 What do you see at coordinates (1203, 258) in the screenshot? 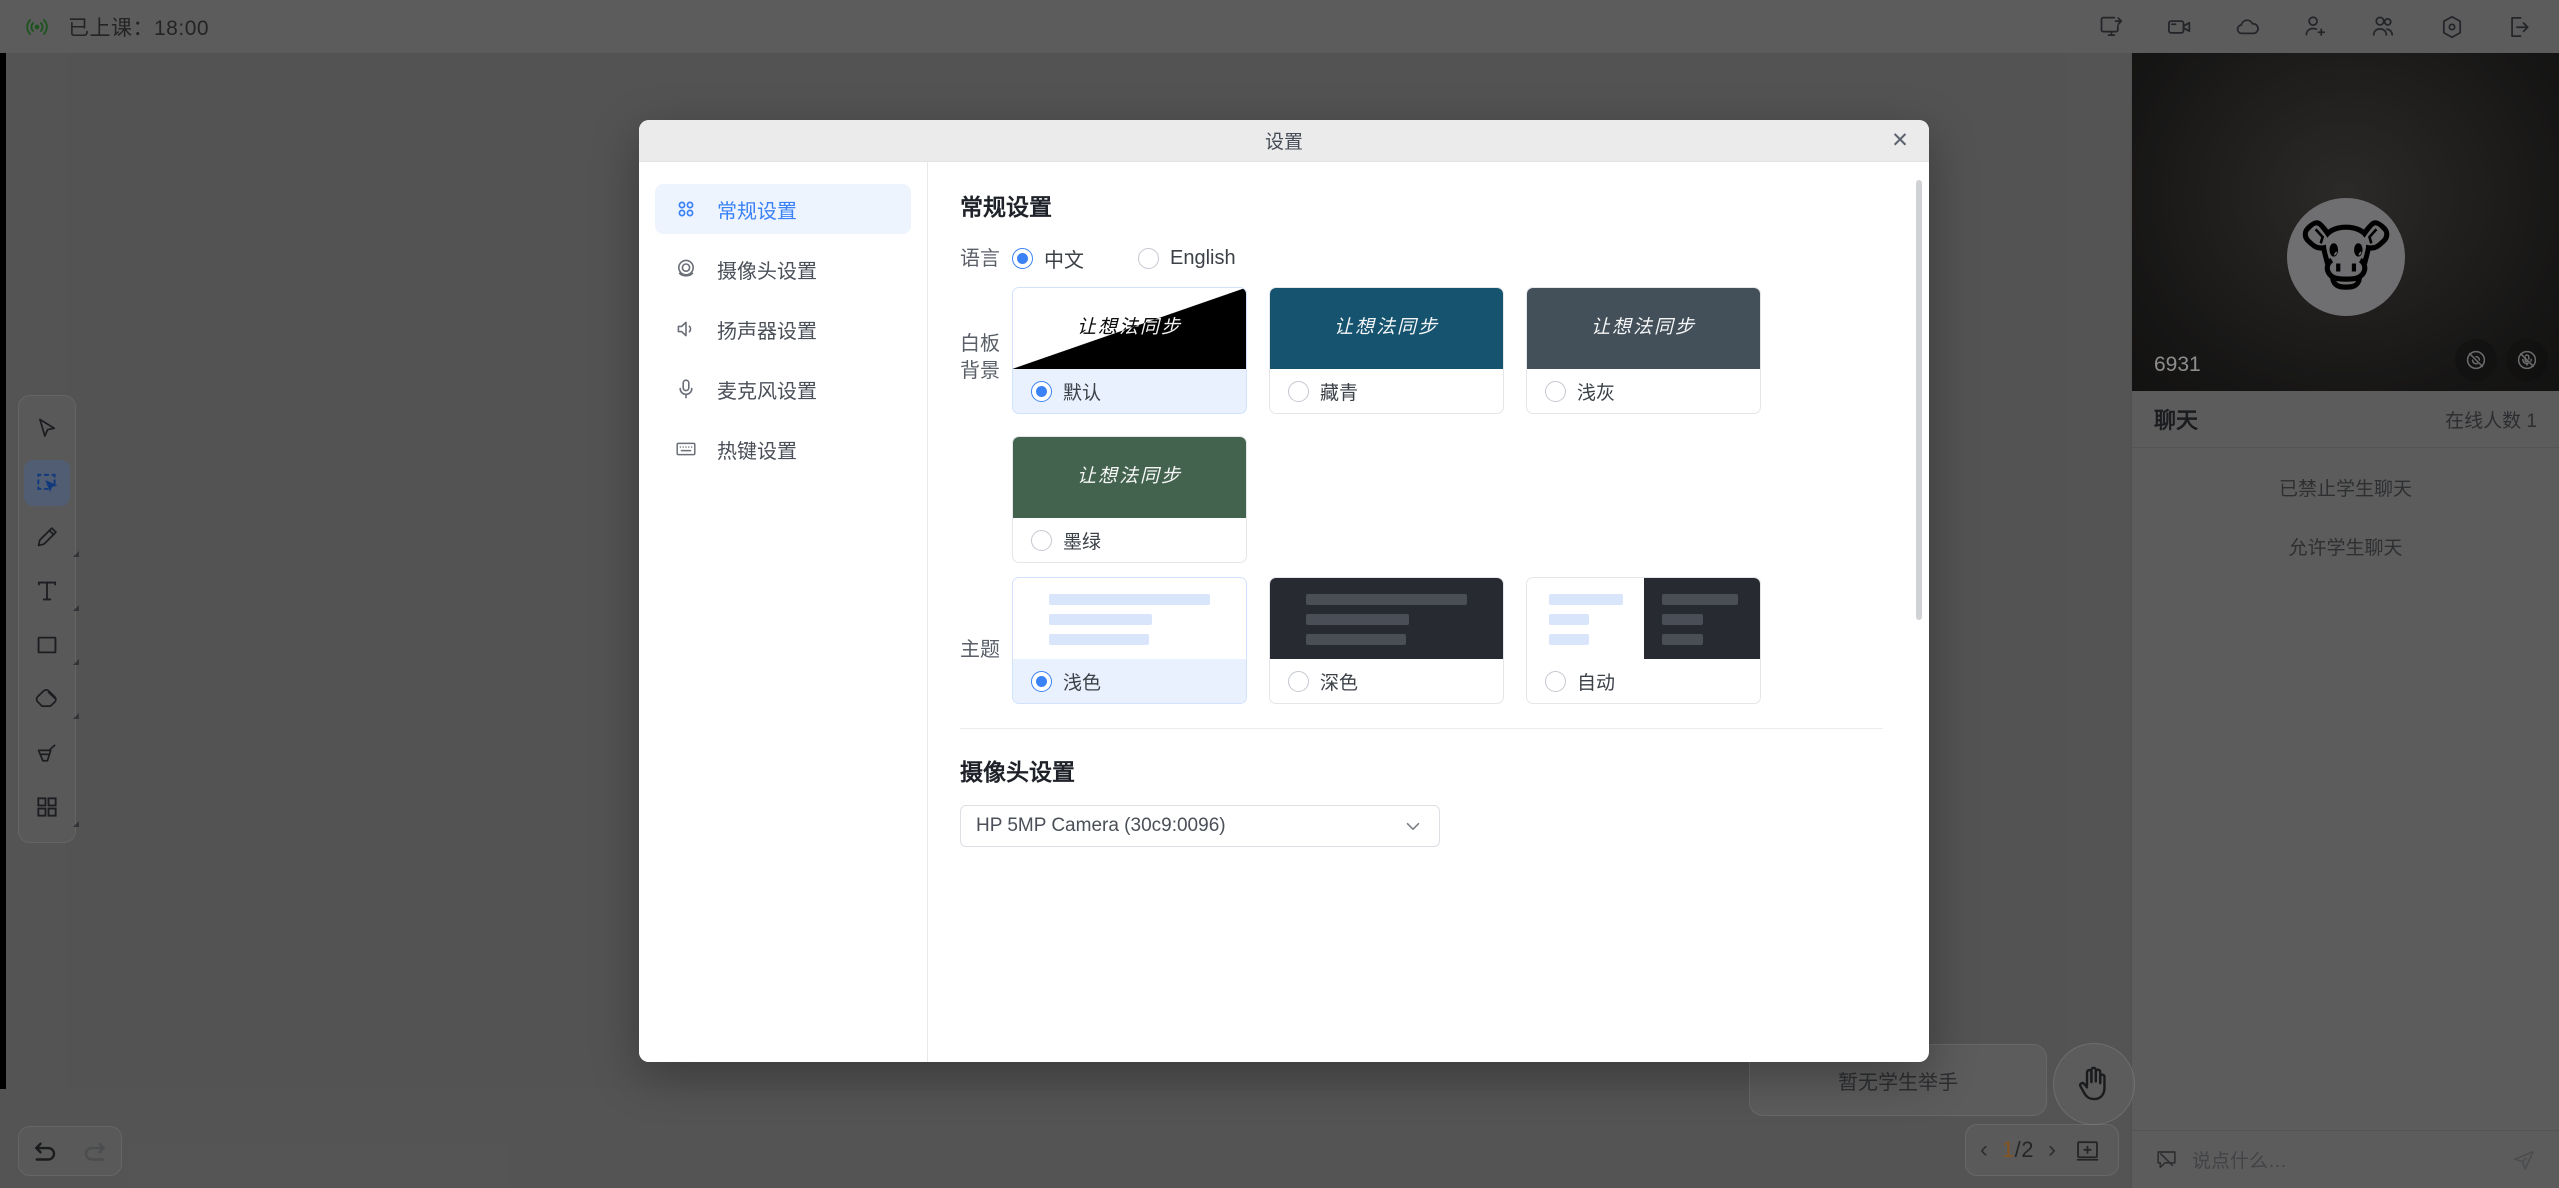
I see `language-option-label: English` at bounding box center [1203, 258].